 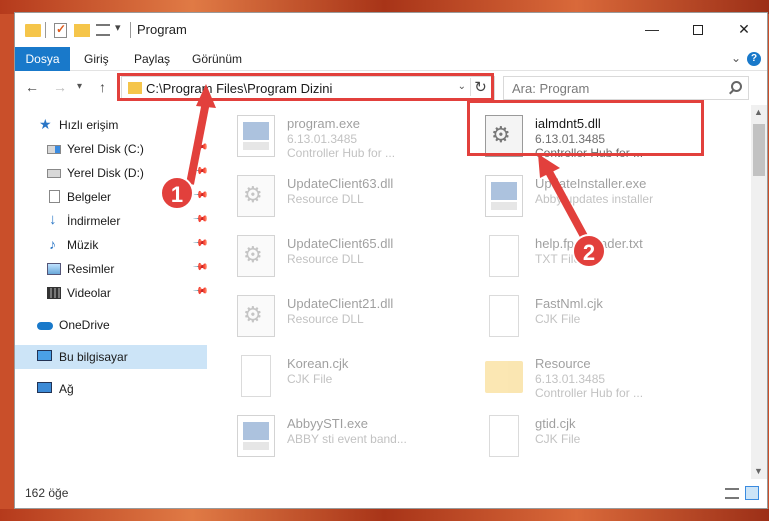 What do you see at coordinates (105, 173) in the screenshot?
I see `sidebar-item-label: Yerel Disk (D:)` at bounding box center [105, 173].